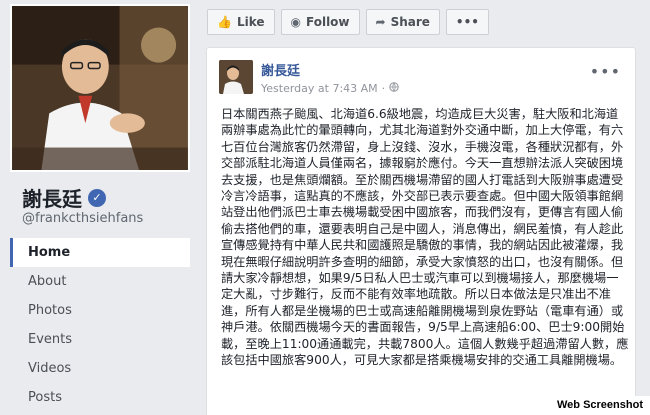  Describe the element at coordinates (100, 397) in the screenshot. I see `nav-item-posts: Posts` at that location.